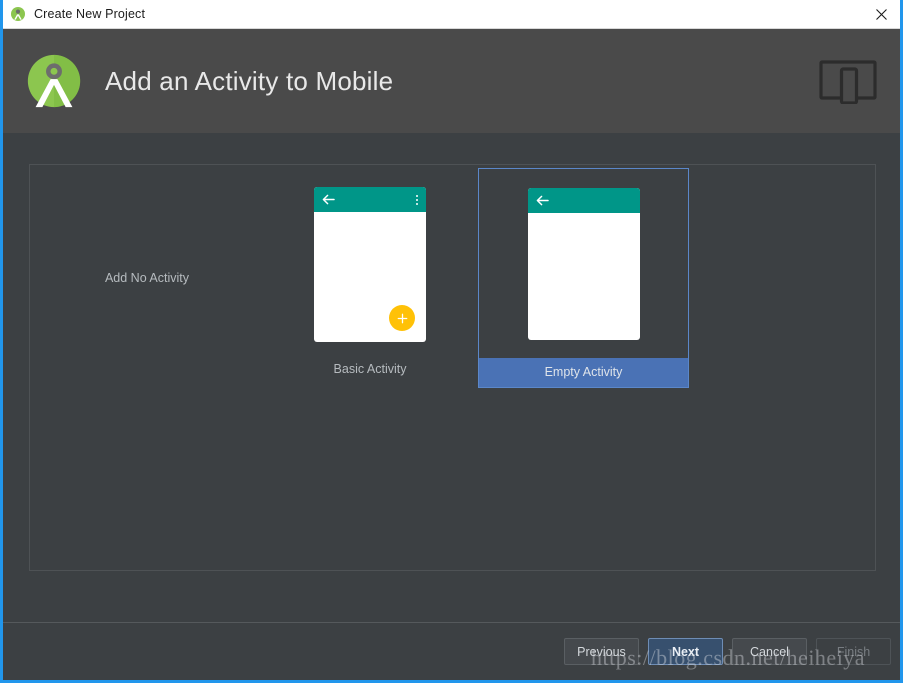 This screenshot has height=683, width=903. I want to click on phone-mockup-basic, so click(370, 264).